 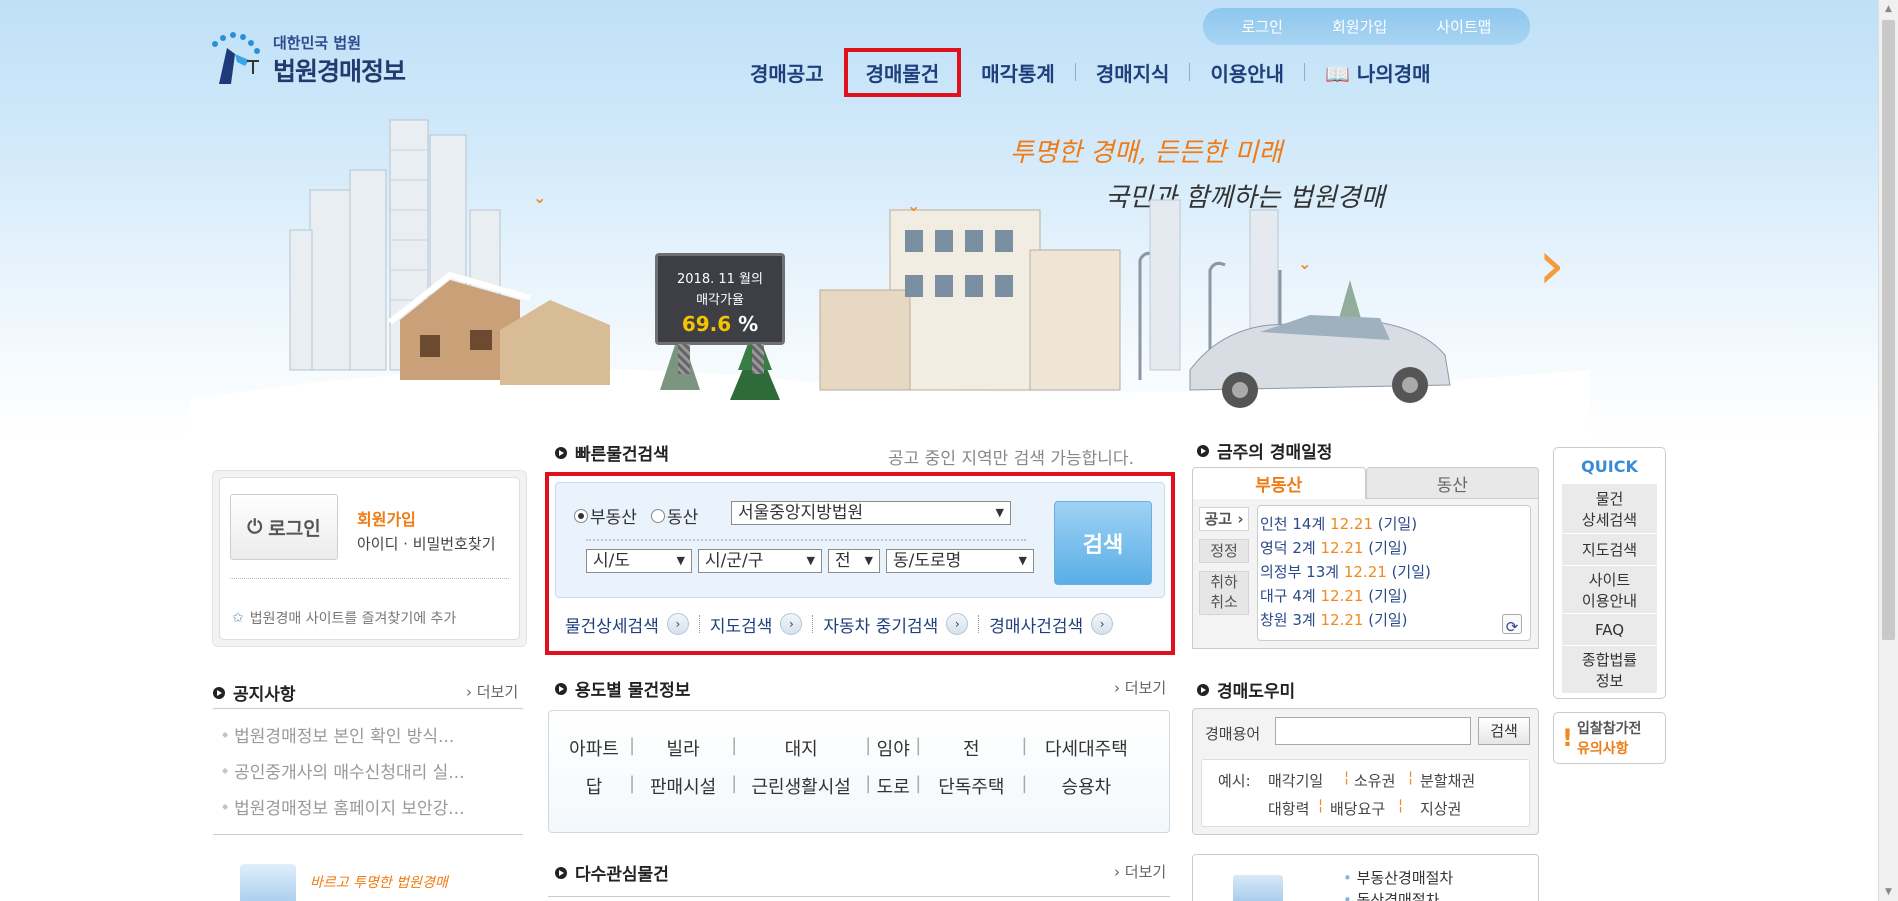 I want to click on util-login-link: 로그인, so click(x=1262, y=26).